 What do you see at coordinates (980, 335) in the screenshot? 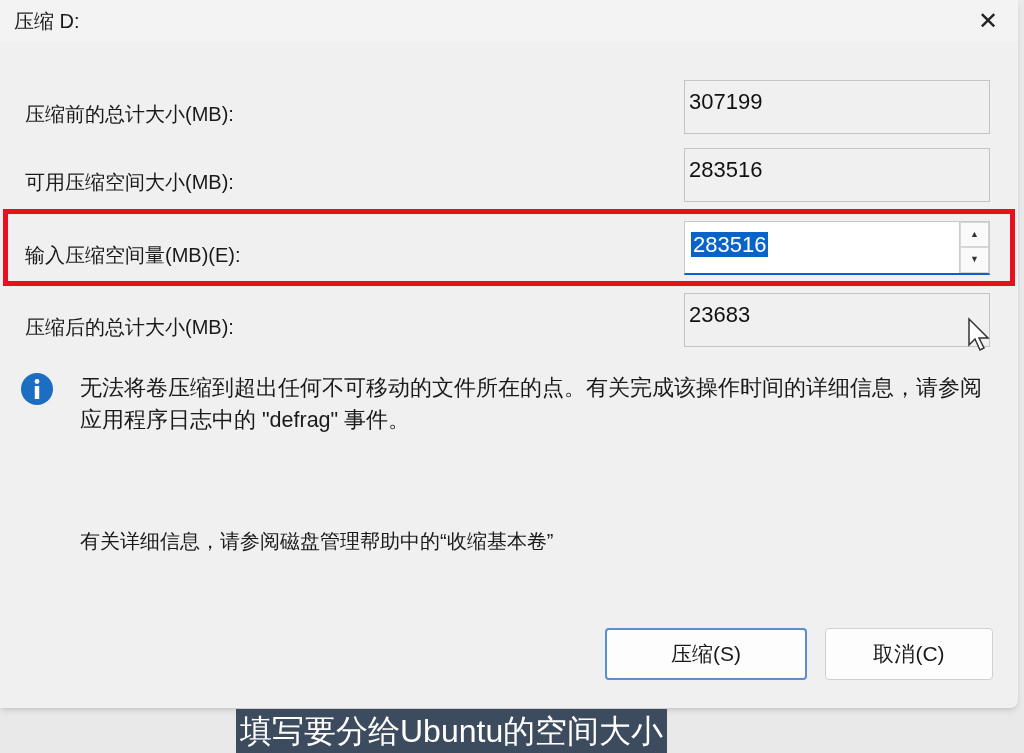
I see `mouse-pointer-icon` at bounding box center [980, 335].